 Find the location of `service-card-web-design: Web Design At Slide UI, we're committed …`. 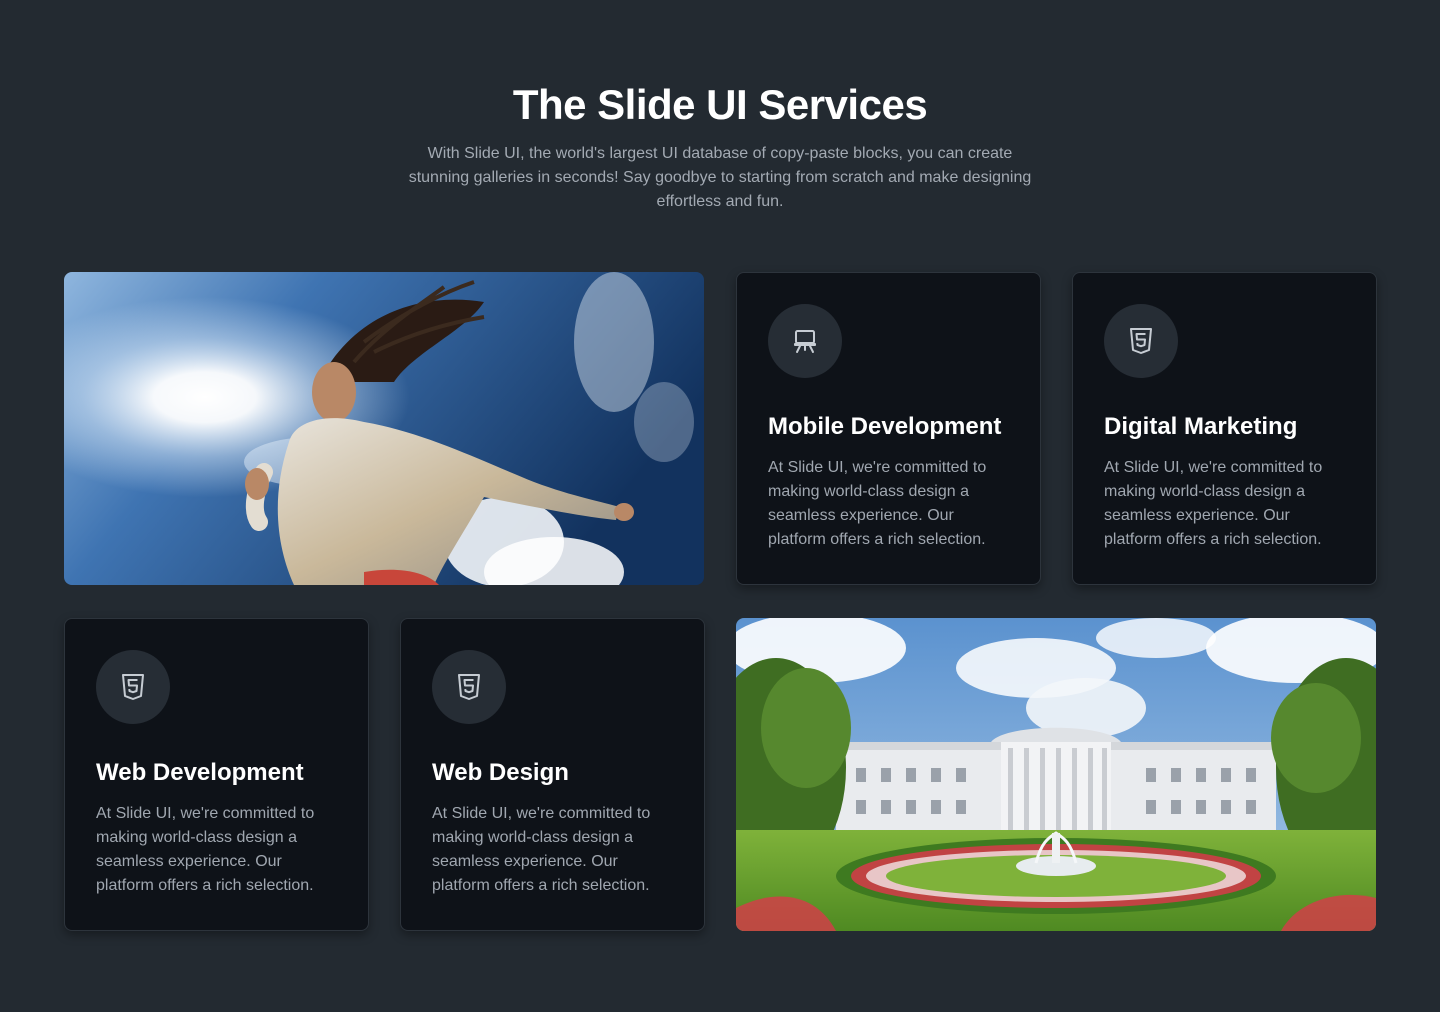

service-card-web-design: Web Design At Slide UI, we're committed … is located at coordinates (552, 774).